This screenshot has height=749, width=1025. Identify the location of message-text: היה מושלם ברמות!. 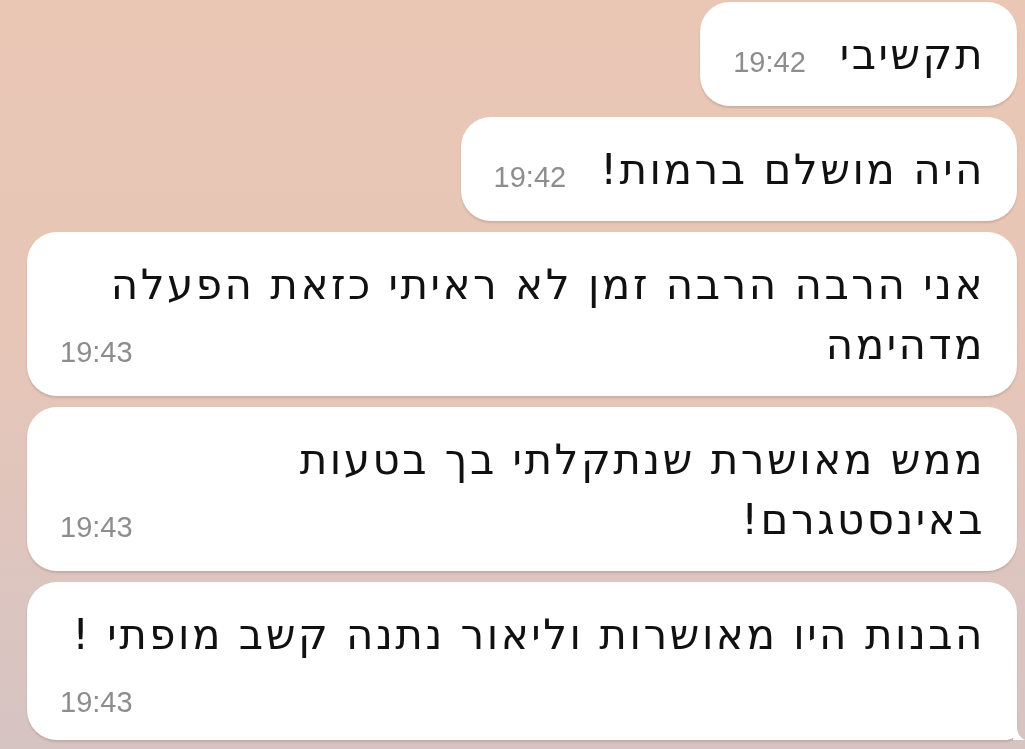
(792, 169).